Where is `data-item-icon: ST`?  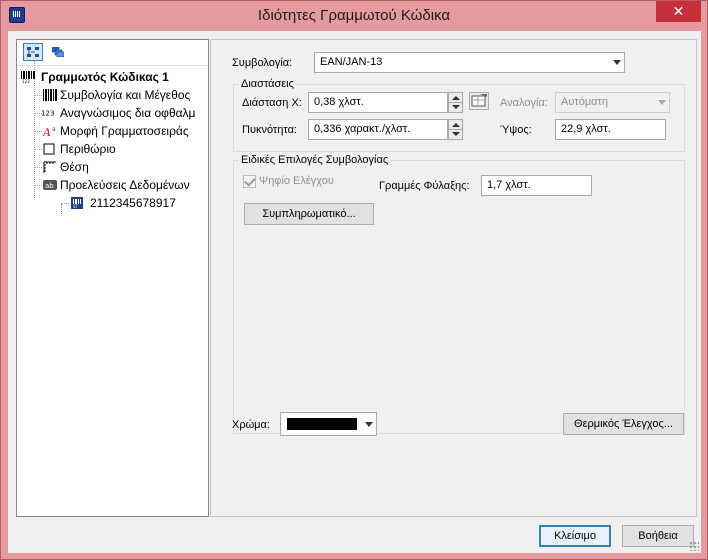 data-item-icon: ST is located at coordinates (77, 203).